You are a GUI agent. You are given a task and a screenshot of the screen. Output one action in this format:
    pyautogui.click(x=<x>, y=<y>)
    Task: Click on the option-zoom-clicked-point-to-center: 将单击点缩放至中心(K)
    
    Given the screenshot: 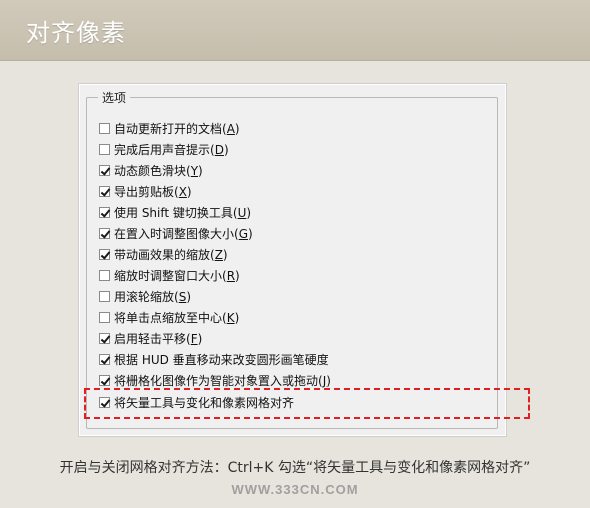 What is the action you would take?
    pyautogui.click(x=169, y=317)
    